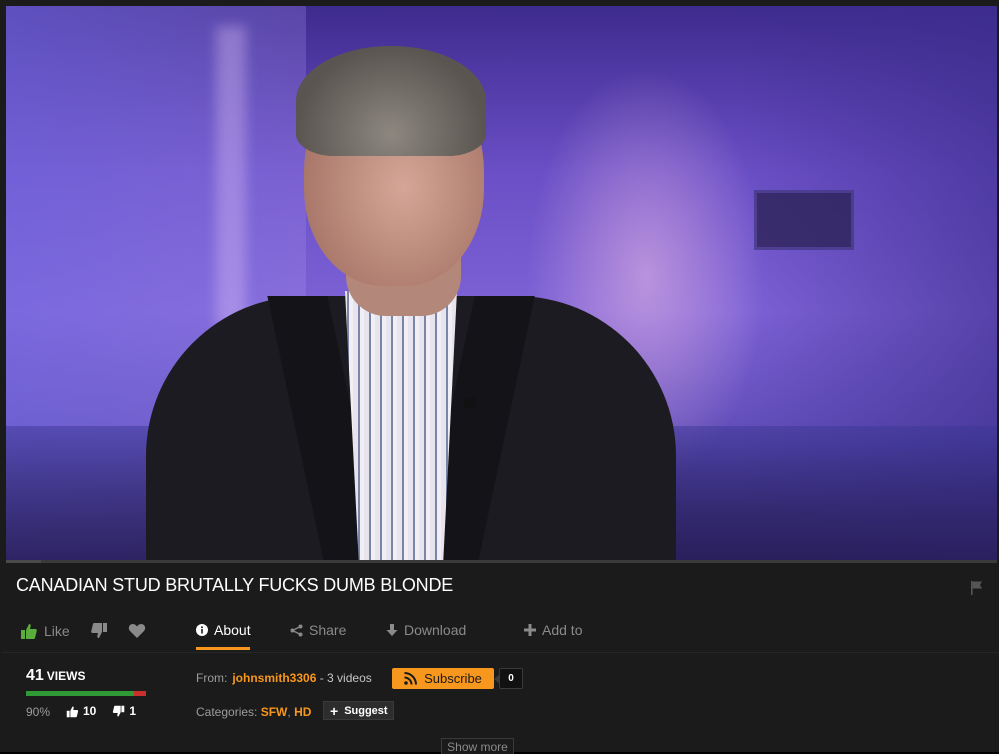 The height and width of the screenshot is (754, 999). Describe the element at coordinates (202, 630) in the screenshot. I see `info-icon` at that location.